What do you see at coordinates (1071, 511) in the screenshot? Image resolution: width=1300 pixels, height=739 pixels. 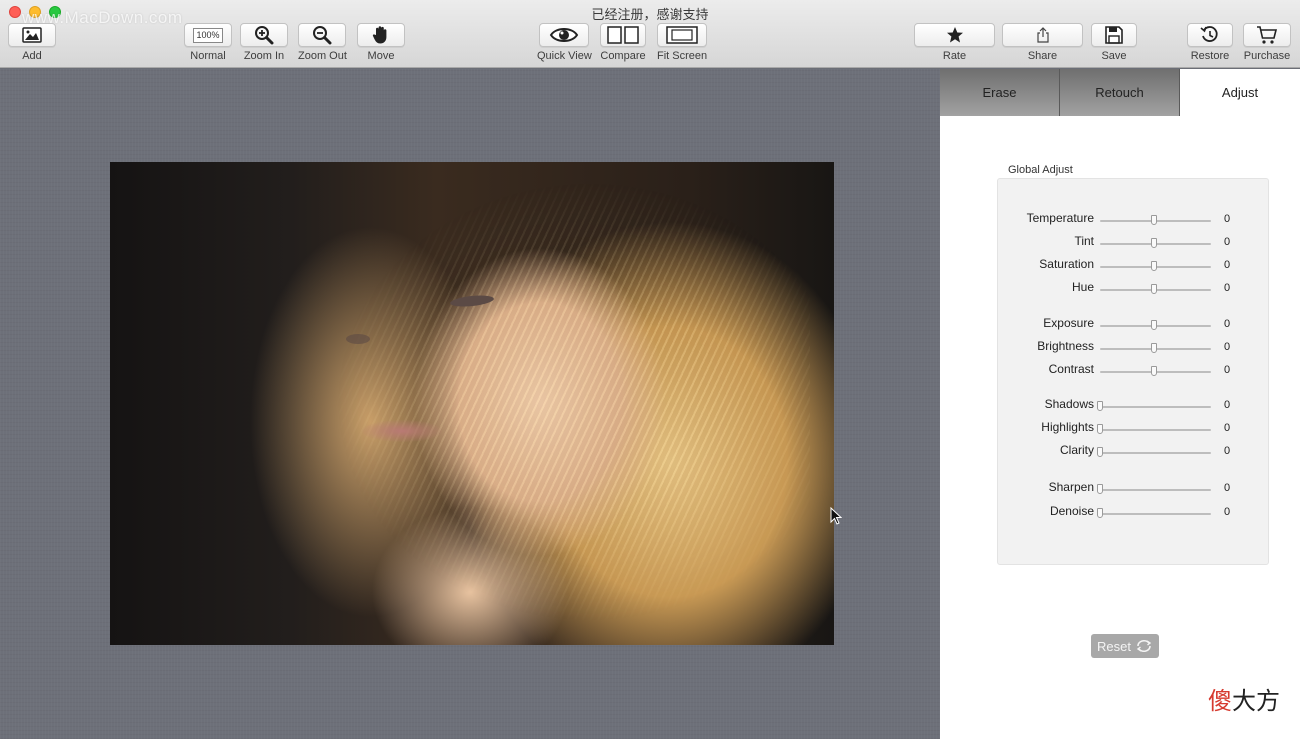 I see `slider-label: Denoise` at bounding box center [1071, 511].